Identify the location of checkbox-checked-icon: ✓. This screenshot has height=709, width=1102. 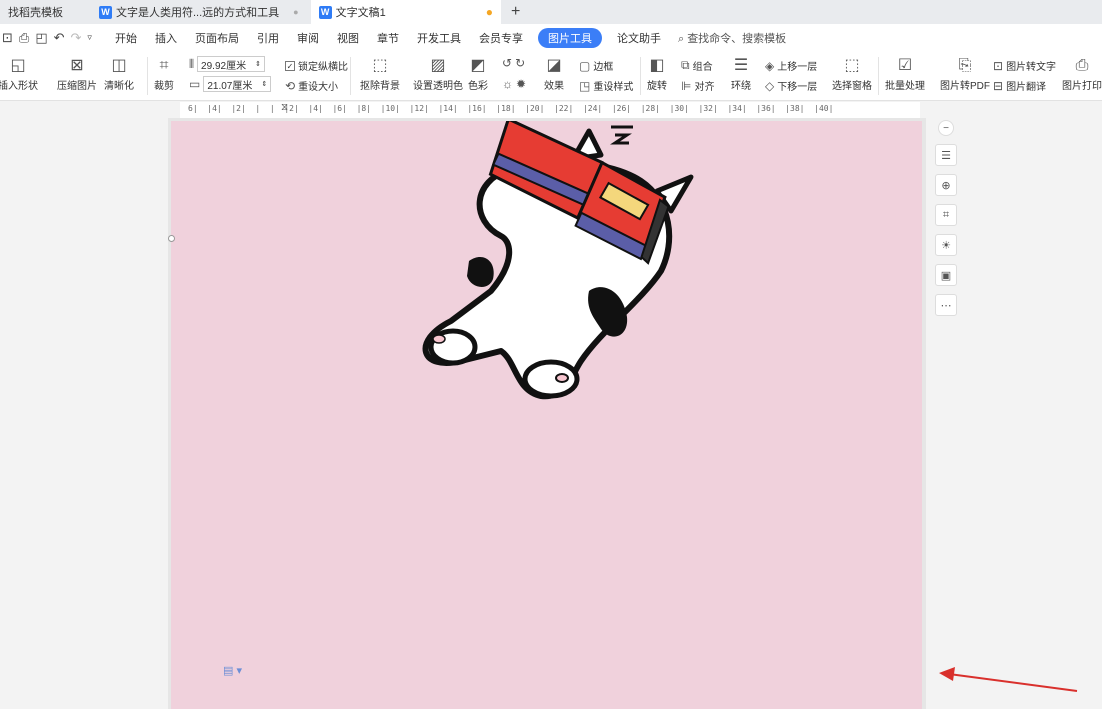
(290, 65).